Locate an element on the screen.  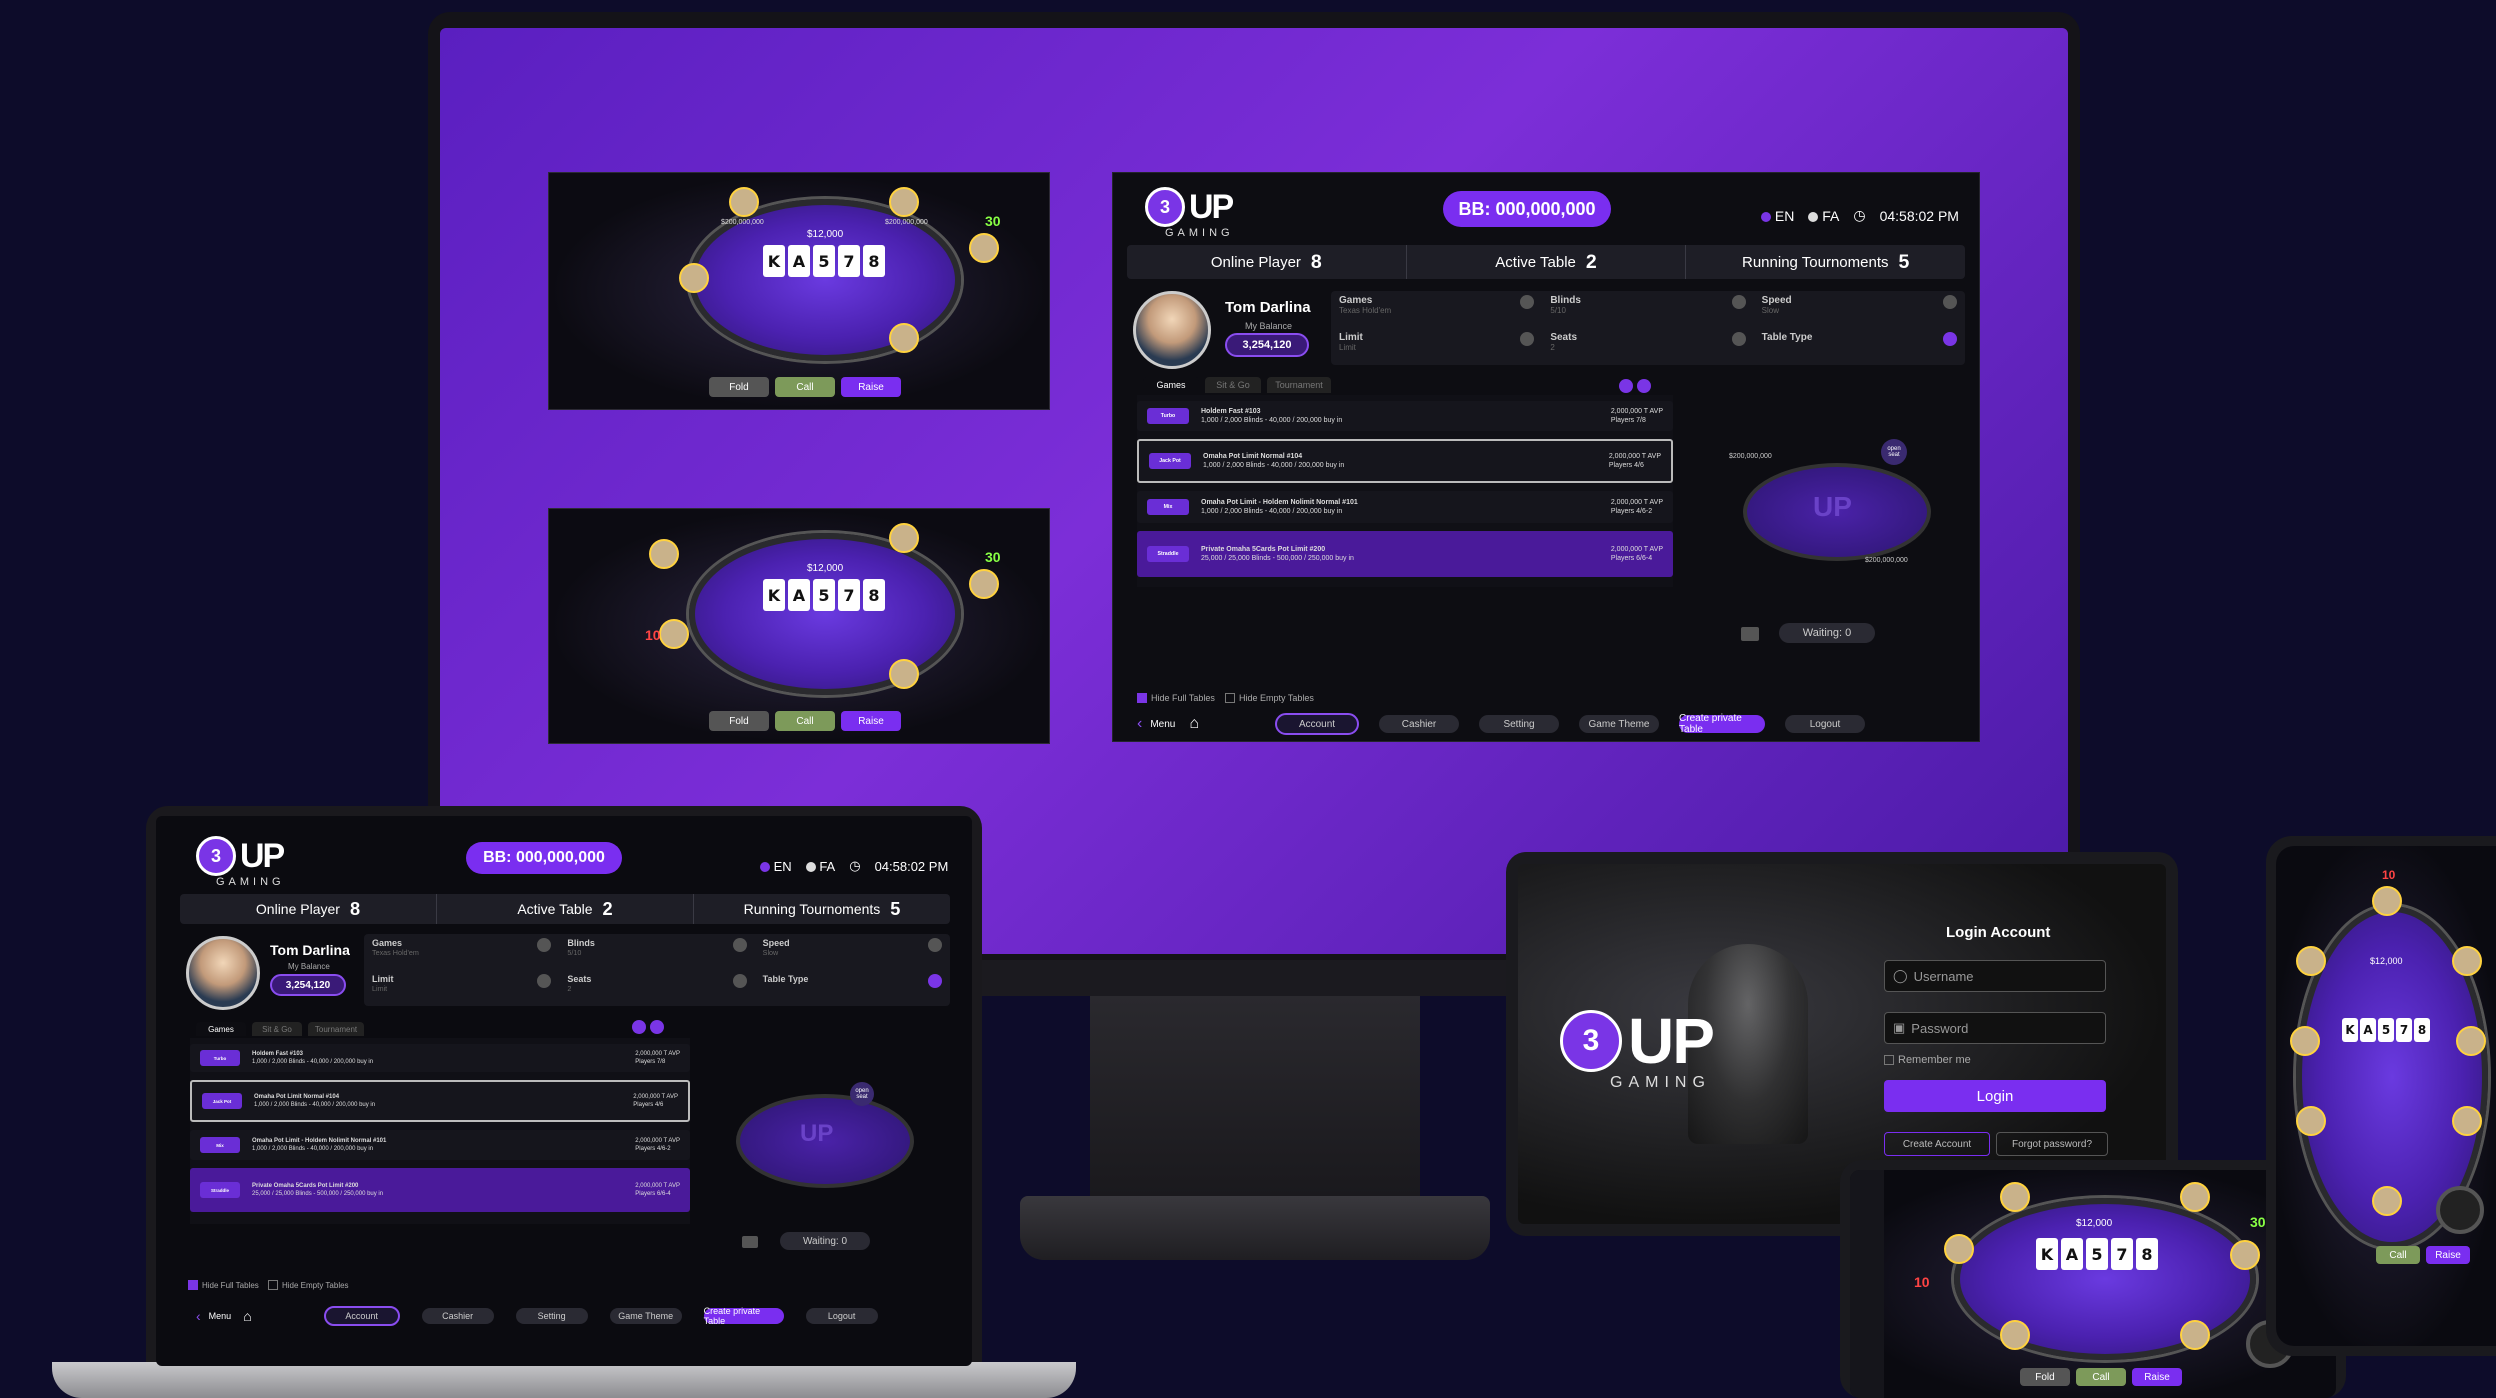
forgot-password-link: Forgot password? is located at coordinates (2052, 1144).